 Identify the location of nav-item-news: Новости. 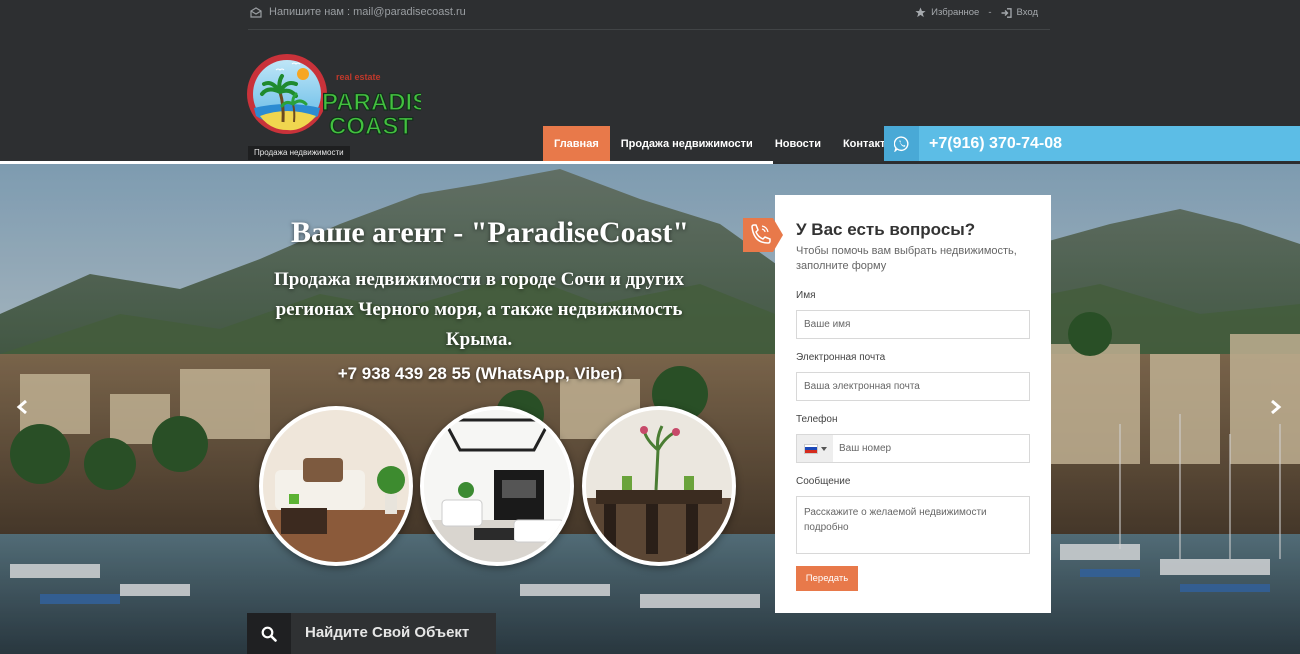
(798, 144).